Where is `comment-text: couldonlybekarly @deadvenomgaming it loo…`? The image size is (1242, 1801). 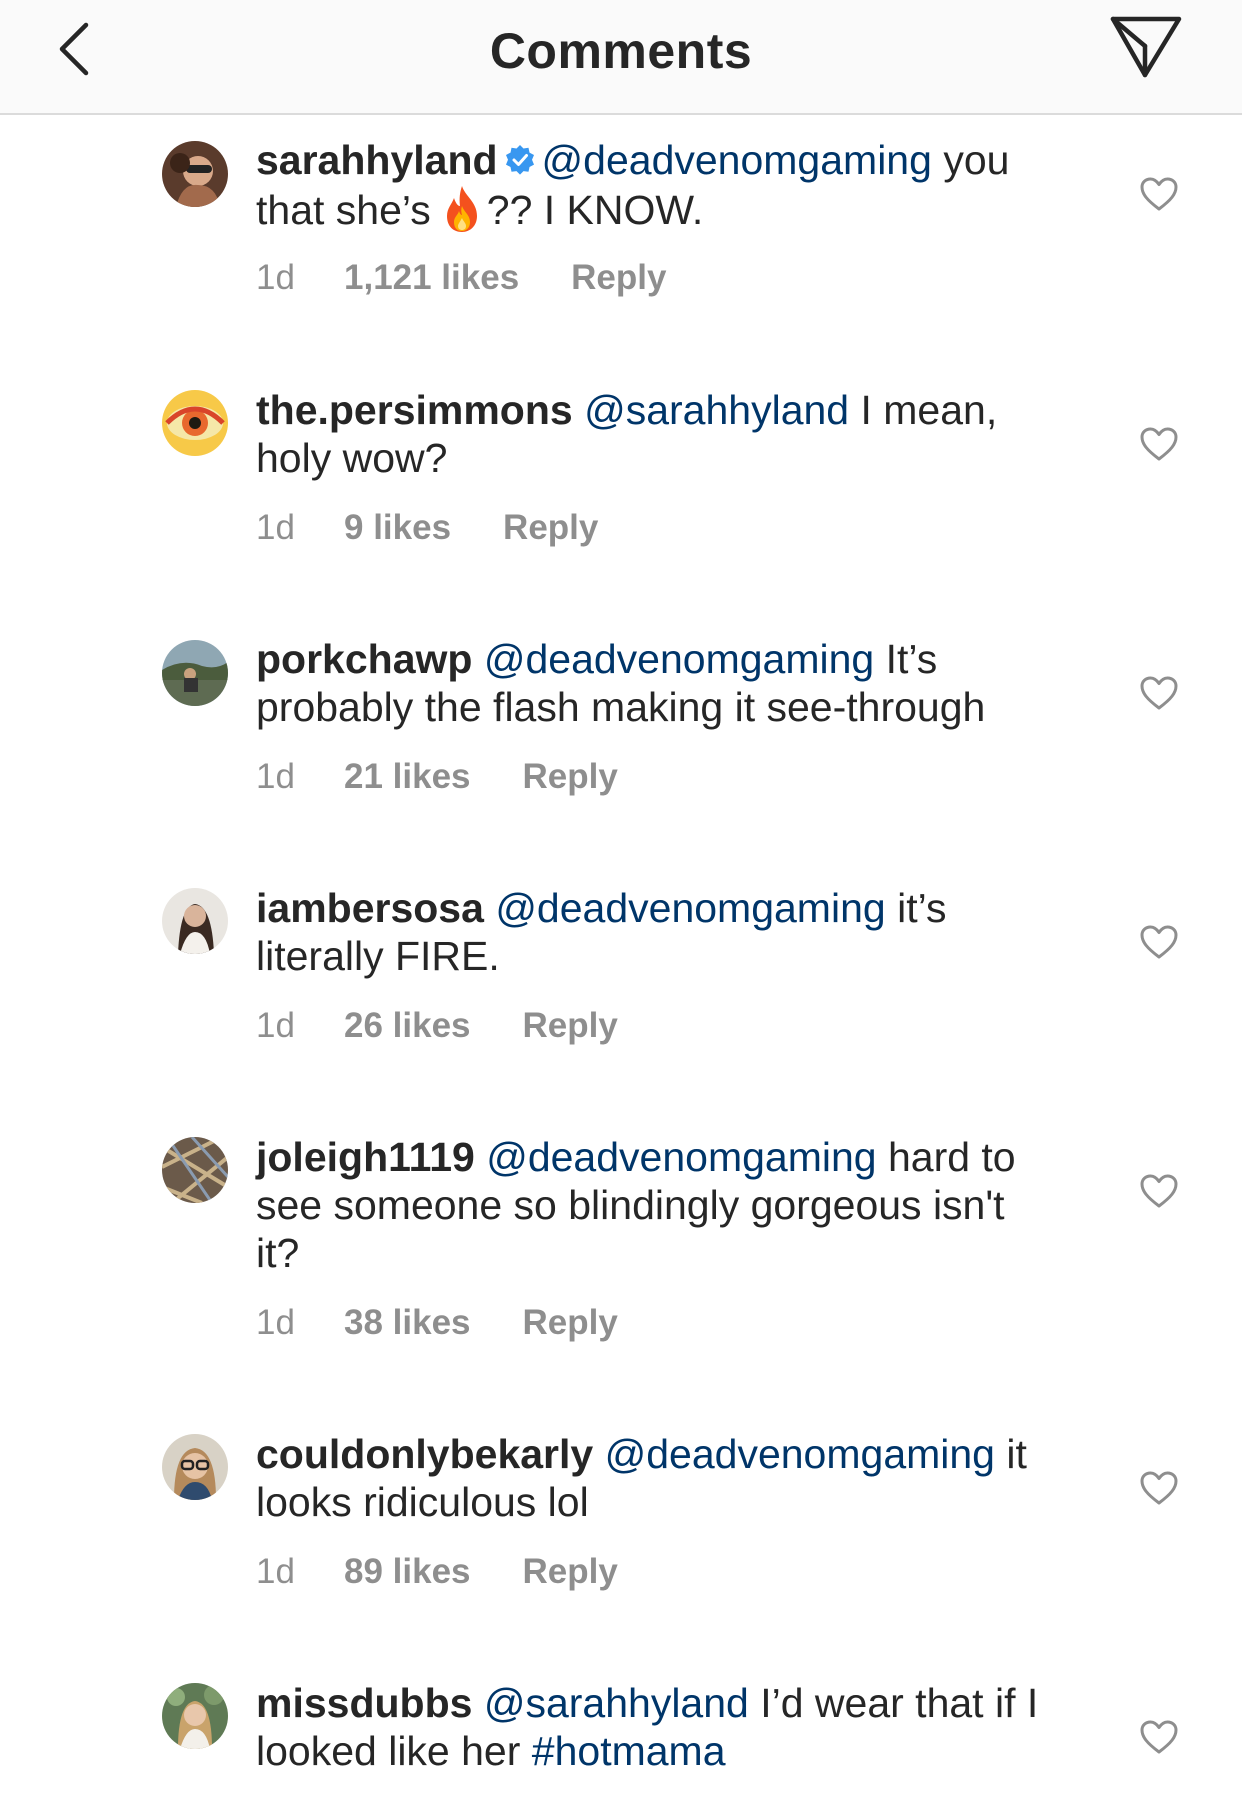
comment-text: couldonlybekarly @deadvenomgaming it loo… is located at coordinates (671, 1478).